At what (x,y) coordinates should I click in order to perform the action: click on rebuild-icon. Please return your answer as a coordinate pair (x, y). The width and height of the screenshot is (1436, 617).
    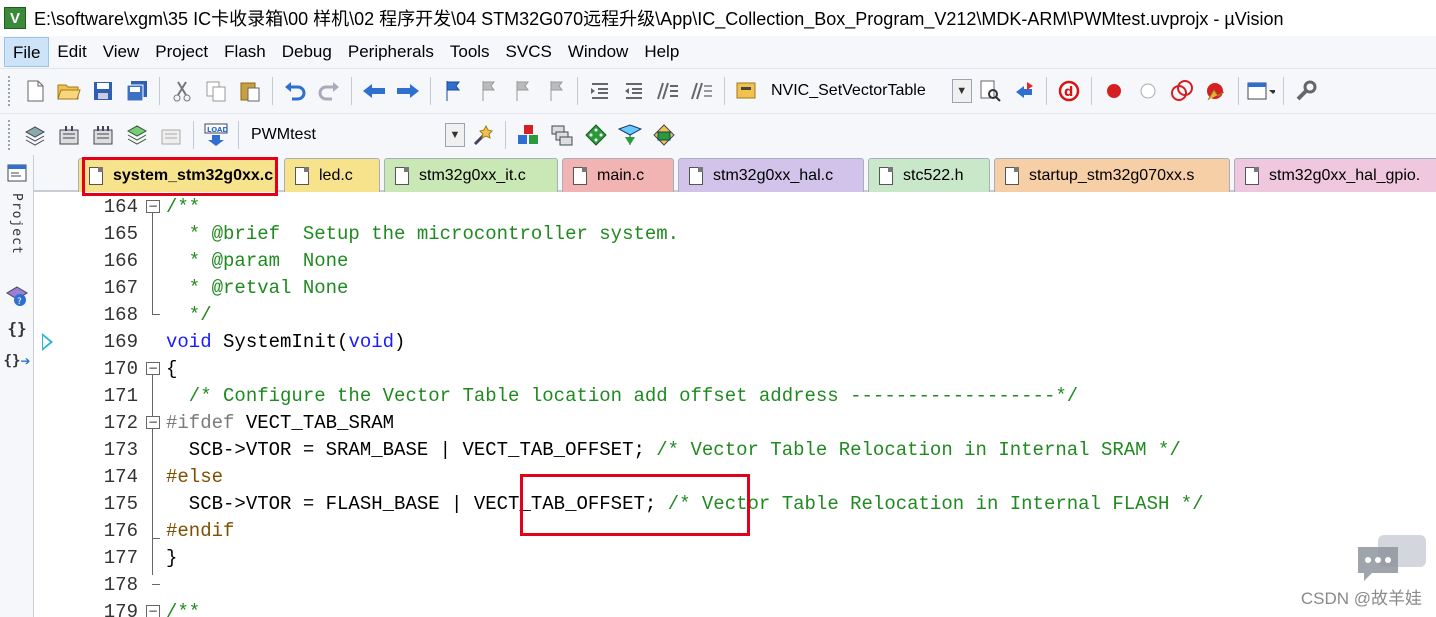
    Looking at the image, I should click on (103, 135).